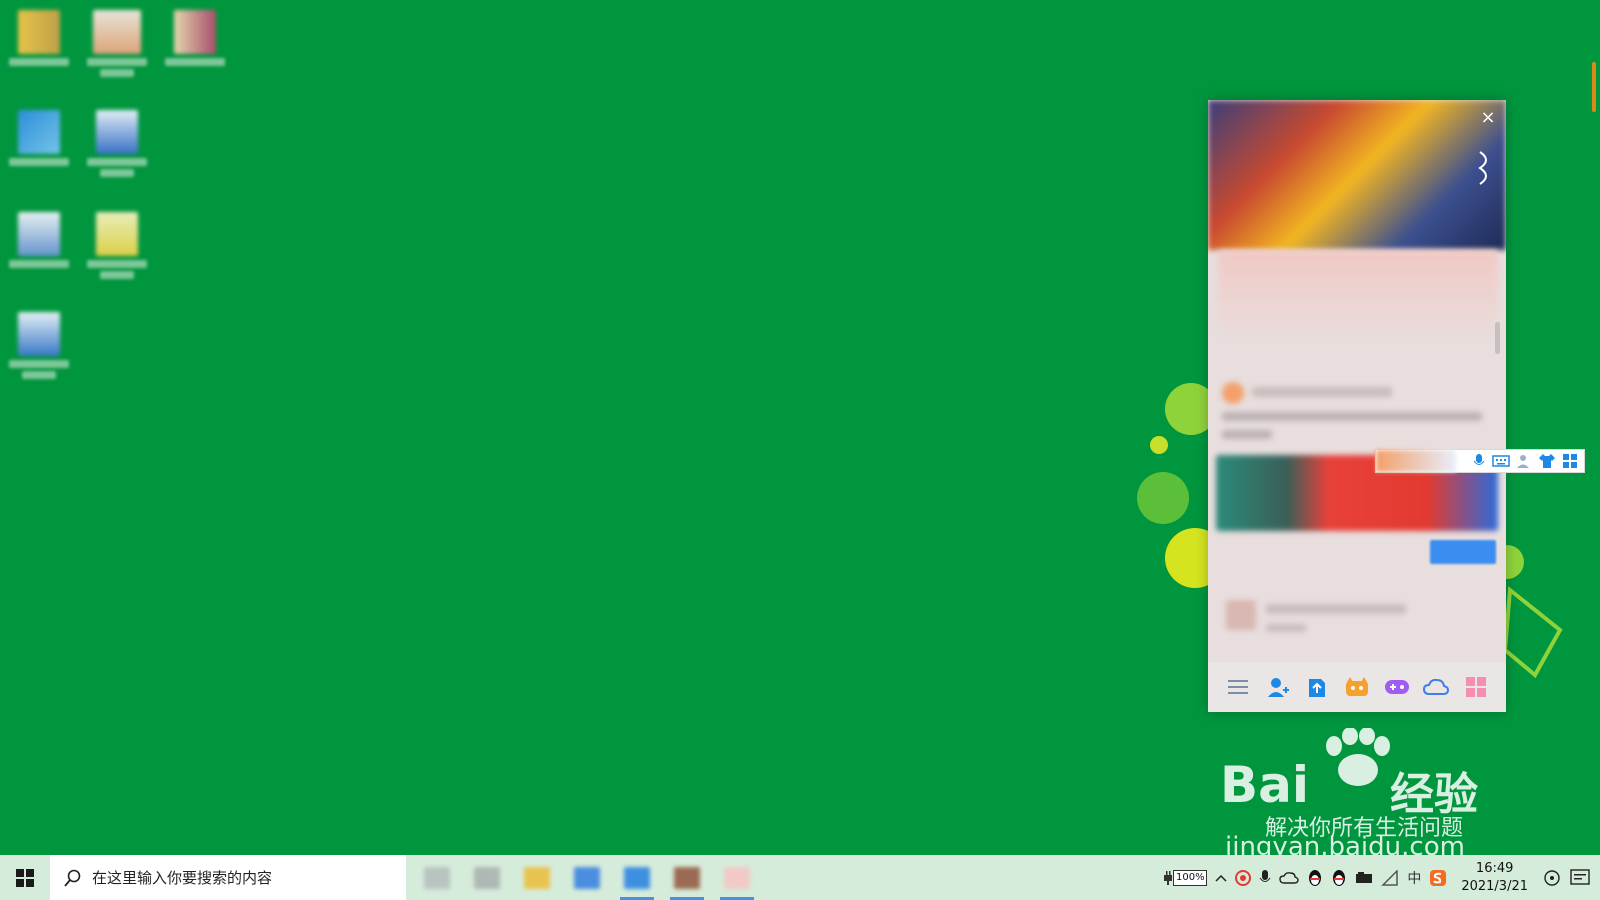 This screenshot has height=900, width=1600. Describe the element at coordinates (1416, 461) in the screenshot. I see `ime-logo` at that location.